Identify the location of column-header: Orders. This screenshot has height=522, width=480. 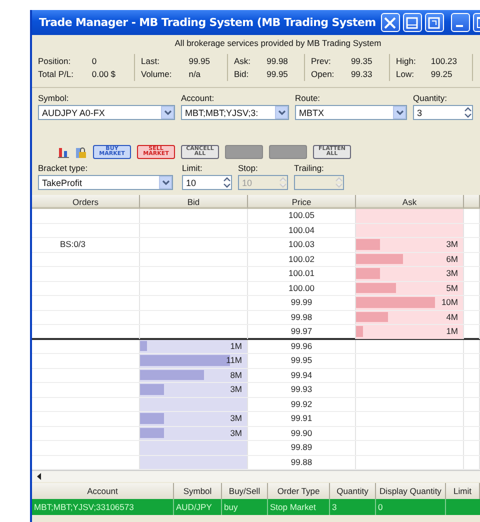
(86, 202).